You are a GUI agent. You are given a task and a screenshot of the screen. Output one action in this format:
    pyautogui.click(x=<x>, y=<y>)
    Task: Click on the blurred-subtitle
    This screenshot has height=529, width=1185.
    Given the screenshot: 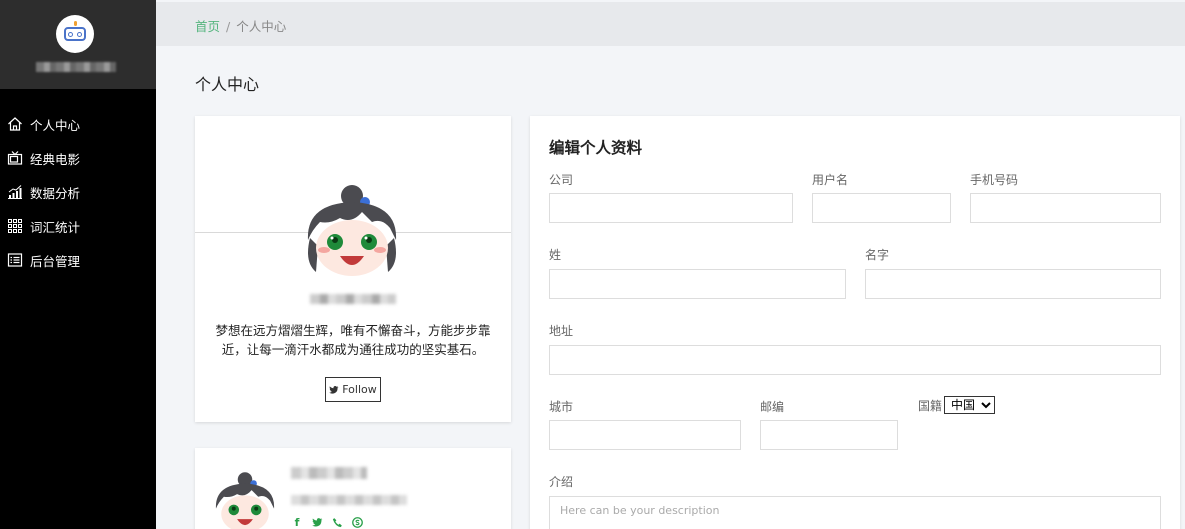 What is the action you would take?
    pyautogui.click(x=349, y=500)
    